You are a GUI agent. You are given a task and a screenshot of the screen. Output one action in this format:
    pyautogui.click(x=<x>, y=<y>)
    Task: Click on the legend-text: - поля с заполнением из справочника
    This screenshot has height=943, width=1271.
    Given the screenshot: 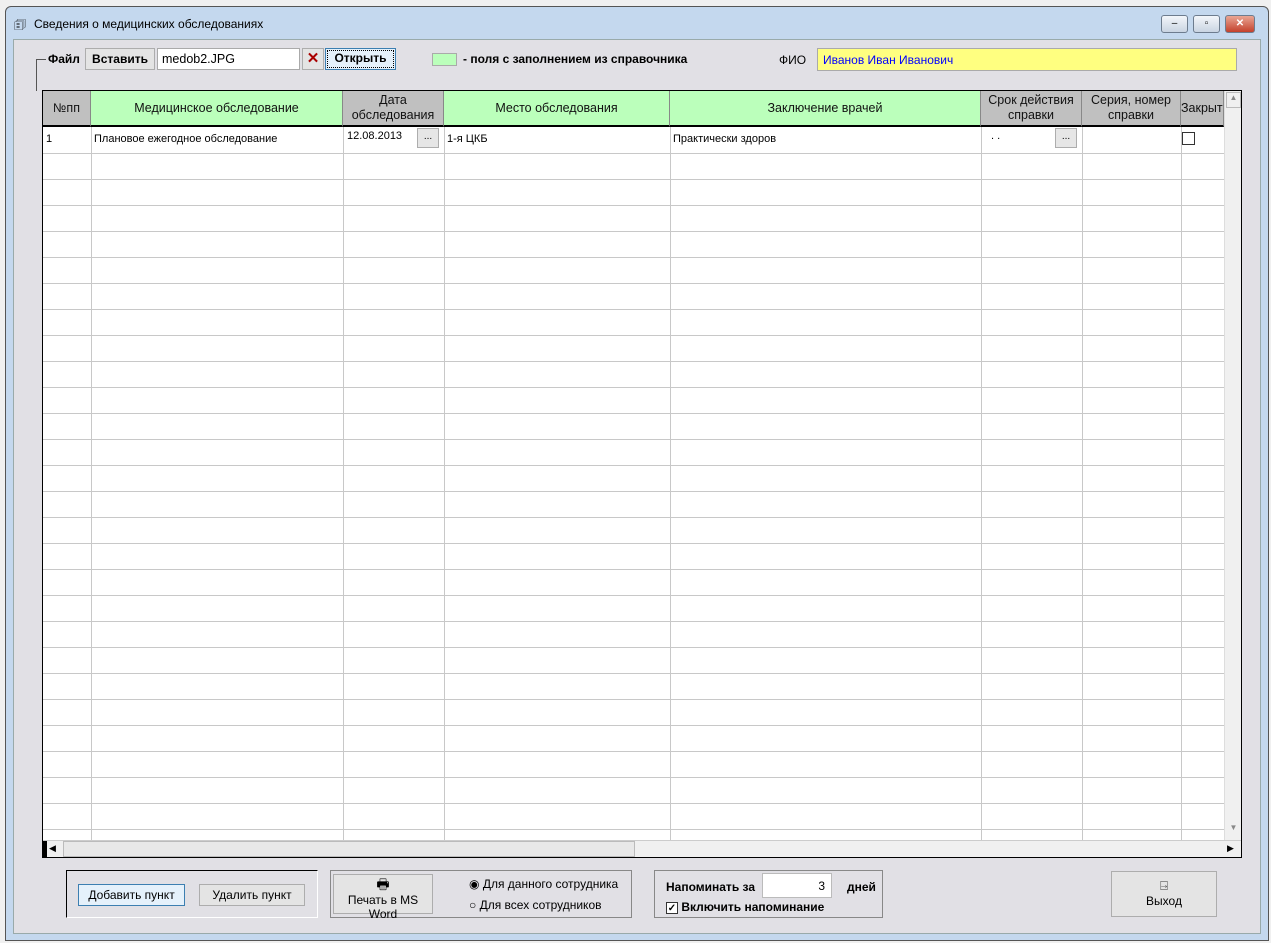 What is the action you would take?
    pyautogui.click(x=575, y=59)
    